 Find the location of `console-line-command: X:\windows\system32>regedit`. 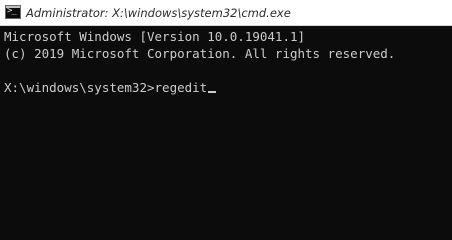

console-line-command: X:\windows\system32>regedit is located at coordinates (110, 87).